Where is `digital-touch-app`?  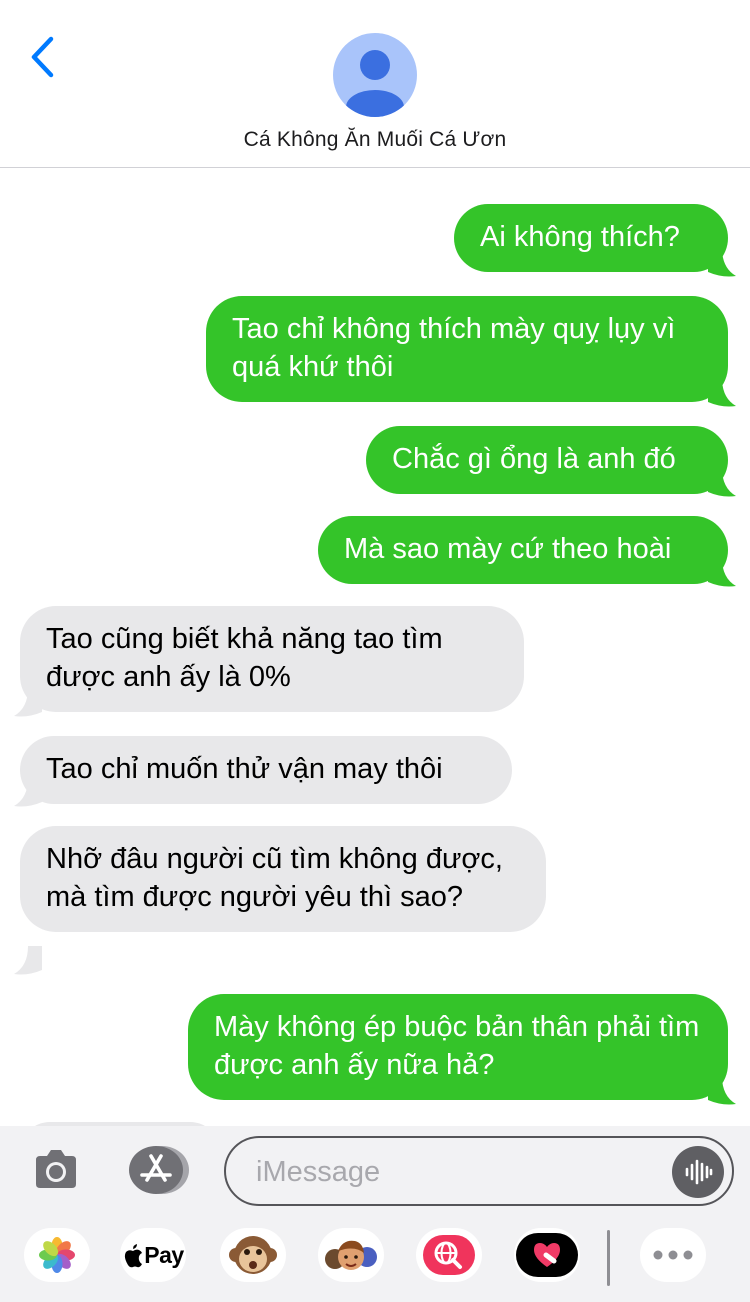
digital-touch-app is located at coordinates (547, 1255).